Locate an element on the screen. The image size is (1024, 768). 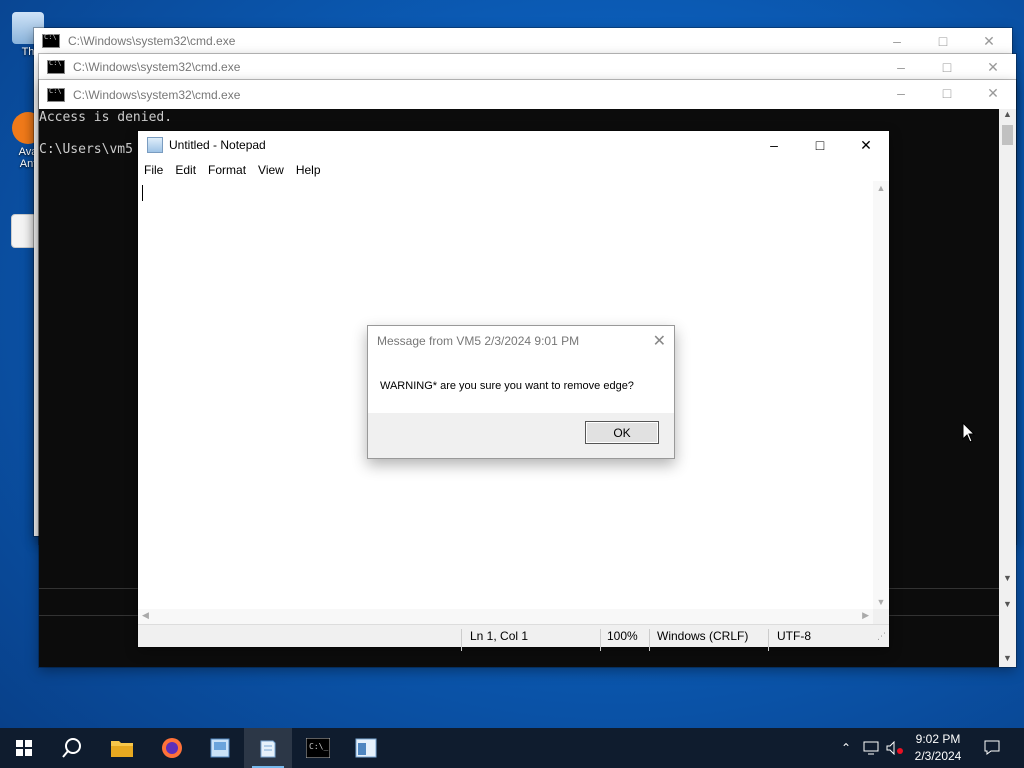
svg-text: C:\_ is located at coordinates (318, 746).